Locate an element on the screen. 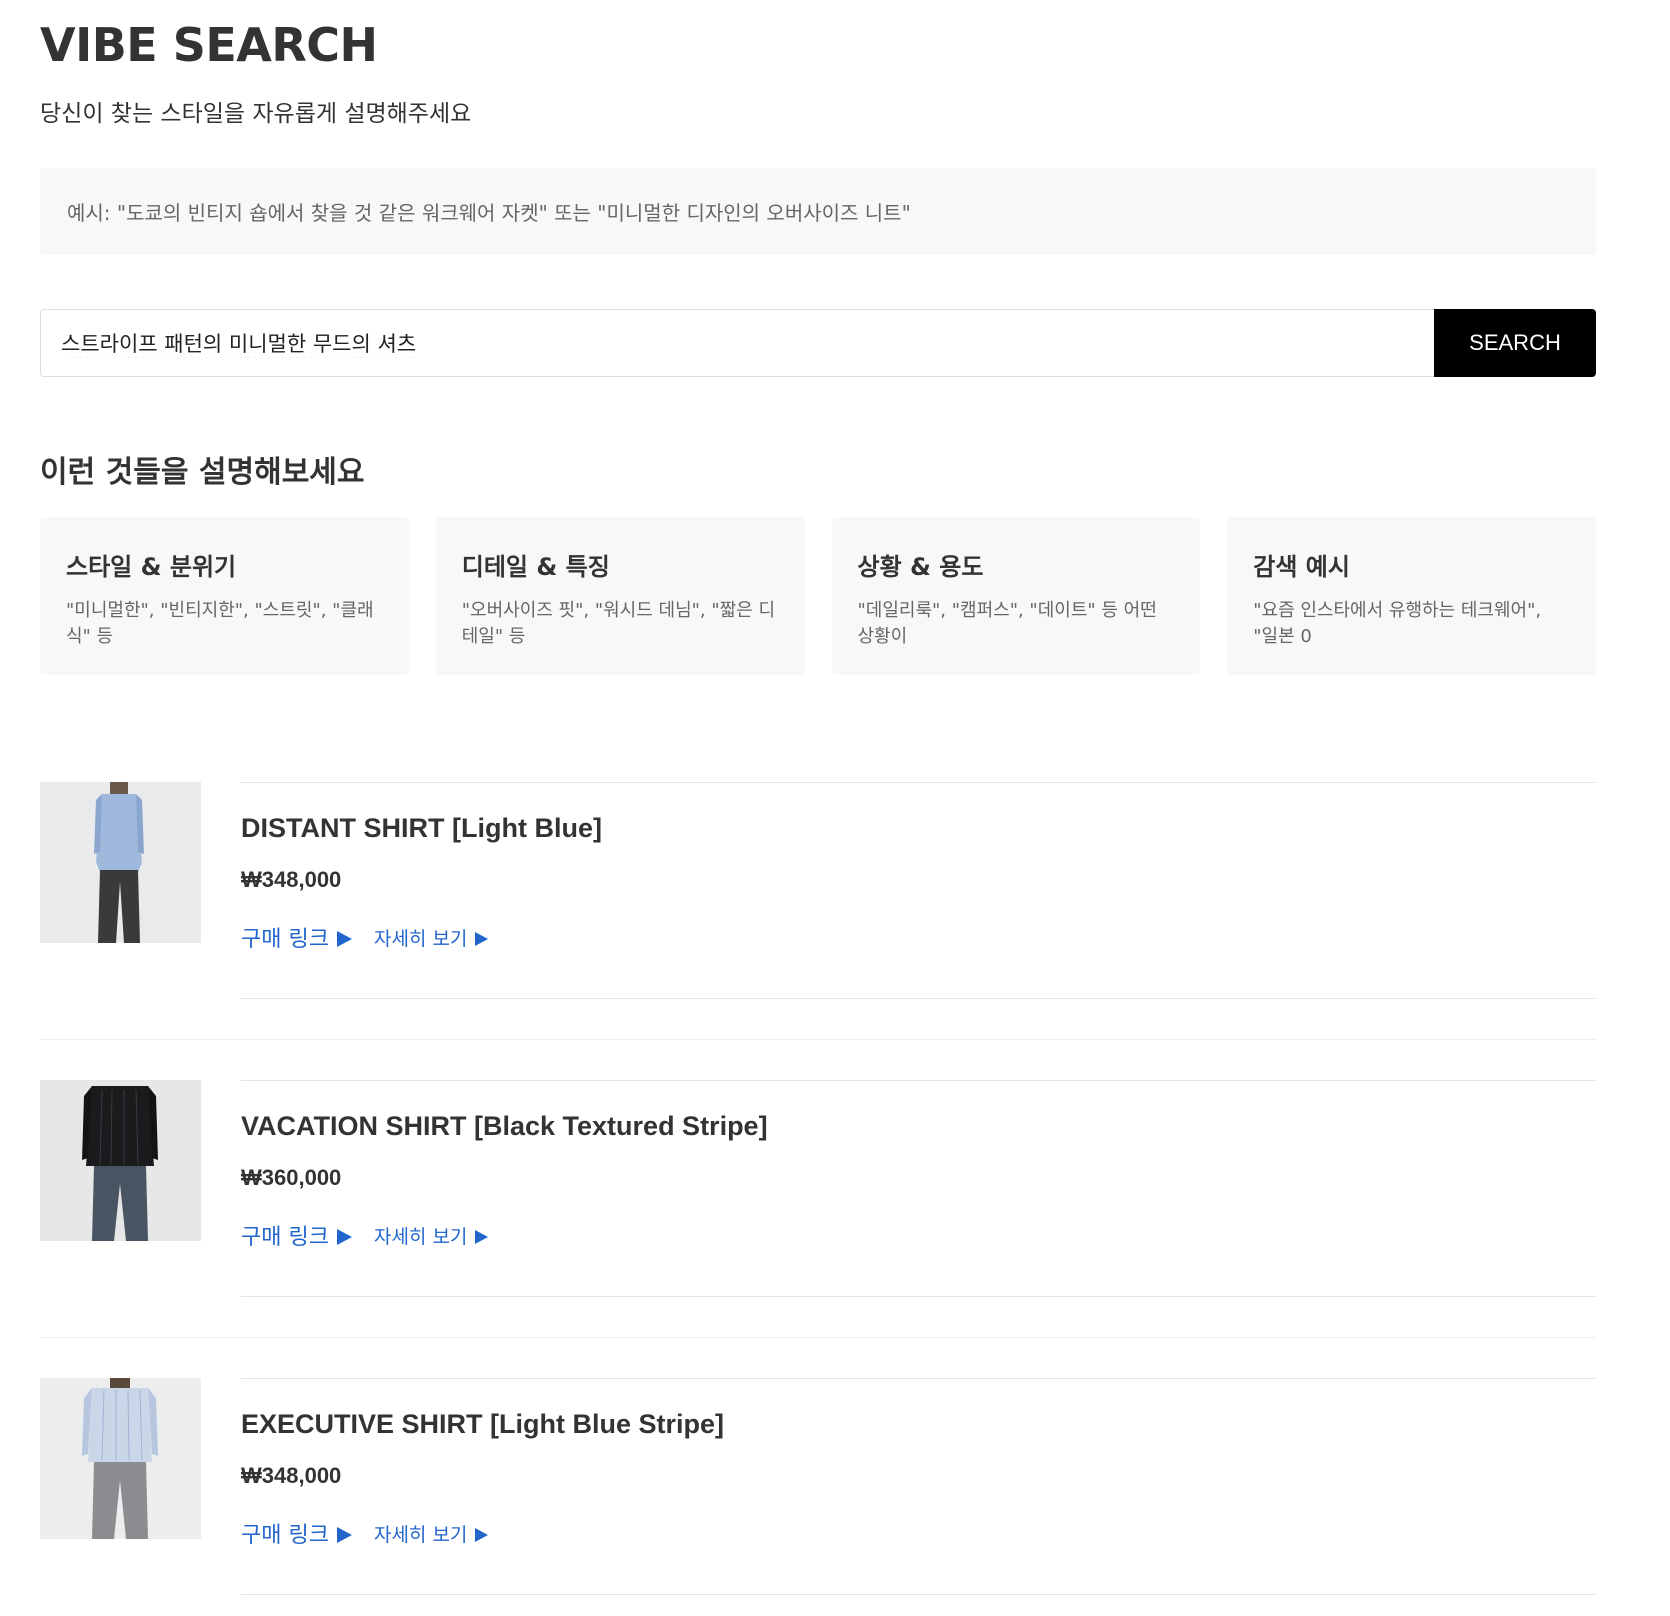  search-button: SEARCH is located at coordinates (1515, 343).